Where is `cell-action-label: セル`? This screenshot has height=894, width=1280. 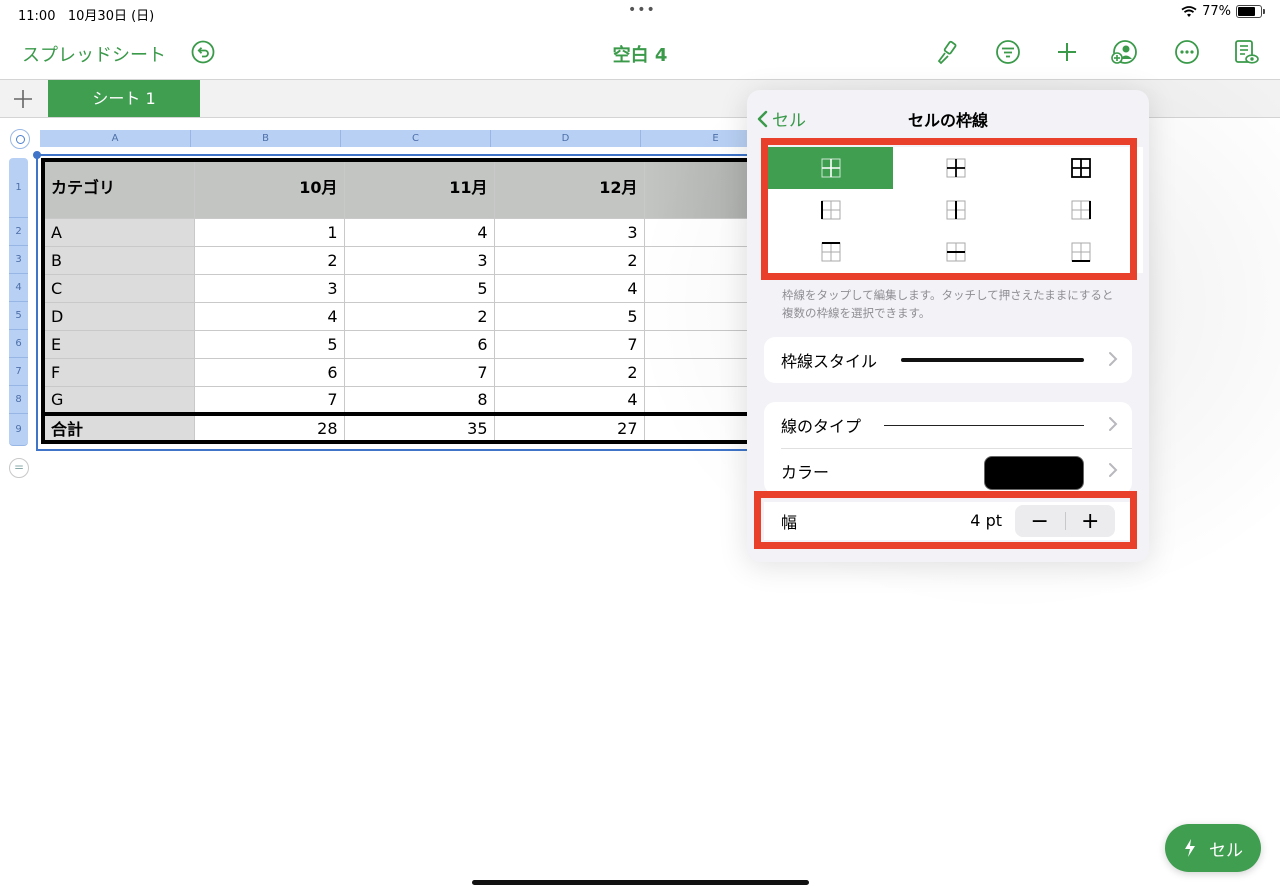
cell-action-label: セル is located at coordinates (1226, 850).